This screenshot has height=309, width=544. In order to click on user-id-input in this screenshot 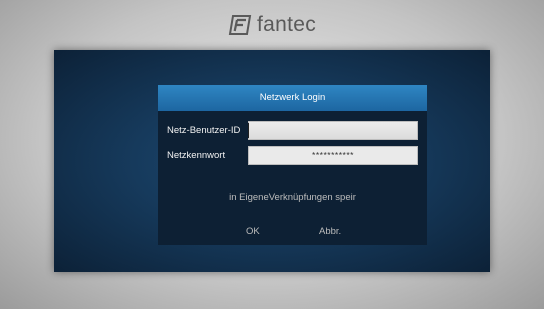, I will do `click(333, 130)`.